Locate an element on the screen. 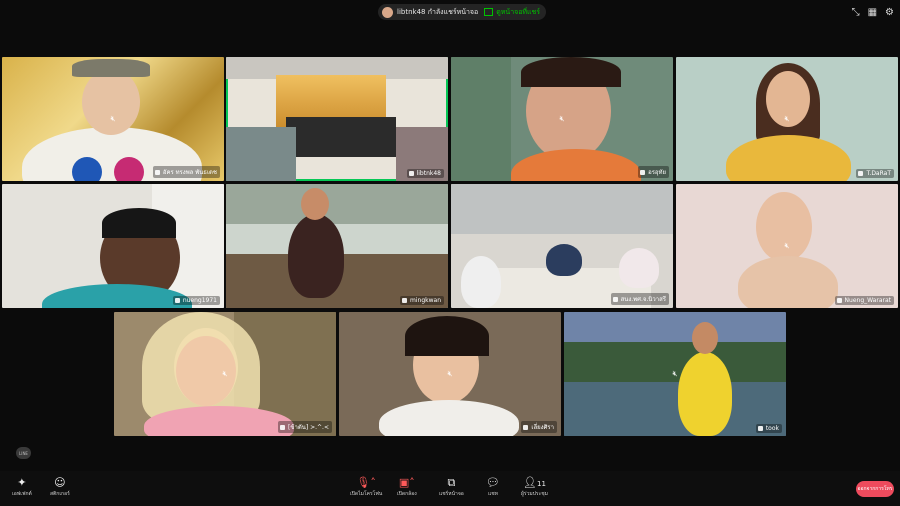  office-wall is located at coordinates (562, 209).